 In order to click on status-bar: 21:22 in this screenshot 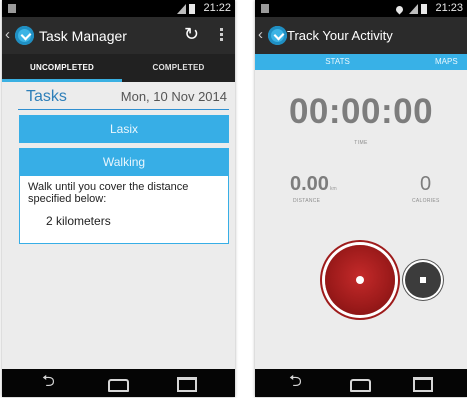, I will do `click(118, 8)`.